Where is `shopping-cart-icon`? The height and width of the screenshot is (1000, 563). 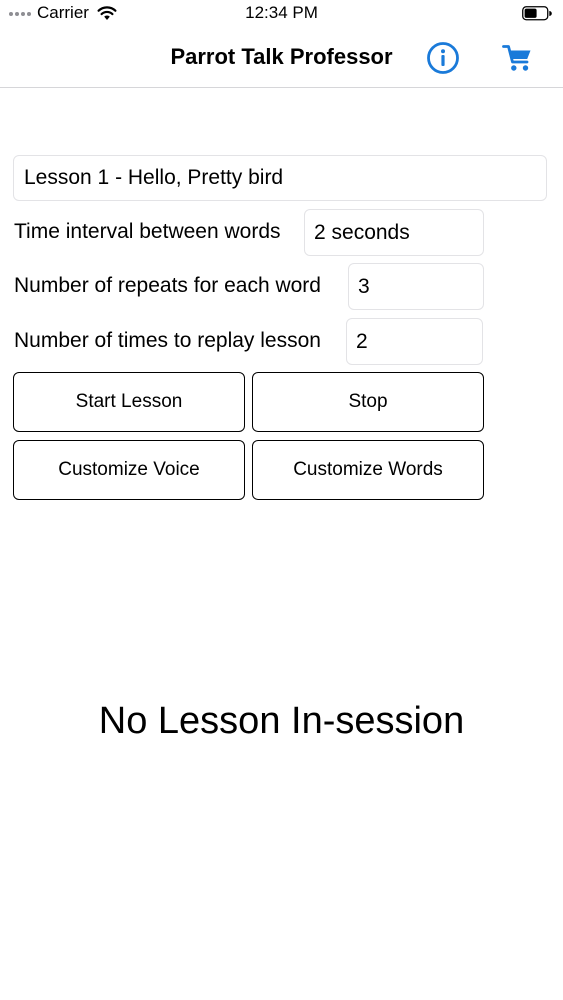 shopping-cart-icon is located at coordinates (516, 58).